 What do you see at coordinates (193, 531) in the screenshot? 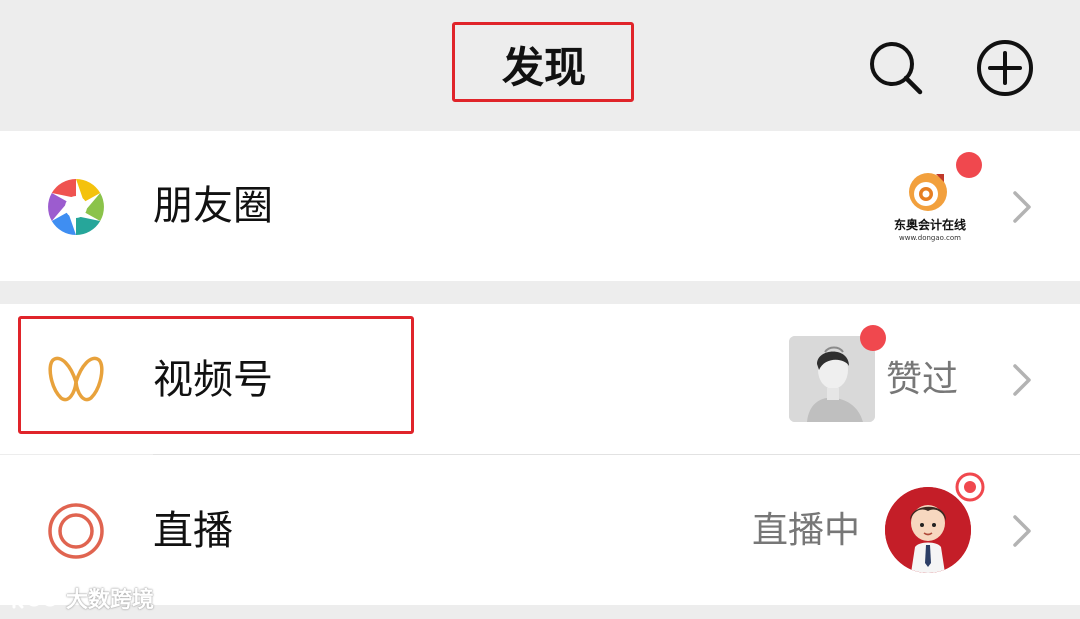
I see `live-label: 直播` at bounding box center [193, 531].